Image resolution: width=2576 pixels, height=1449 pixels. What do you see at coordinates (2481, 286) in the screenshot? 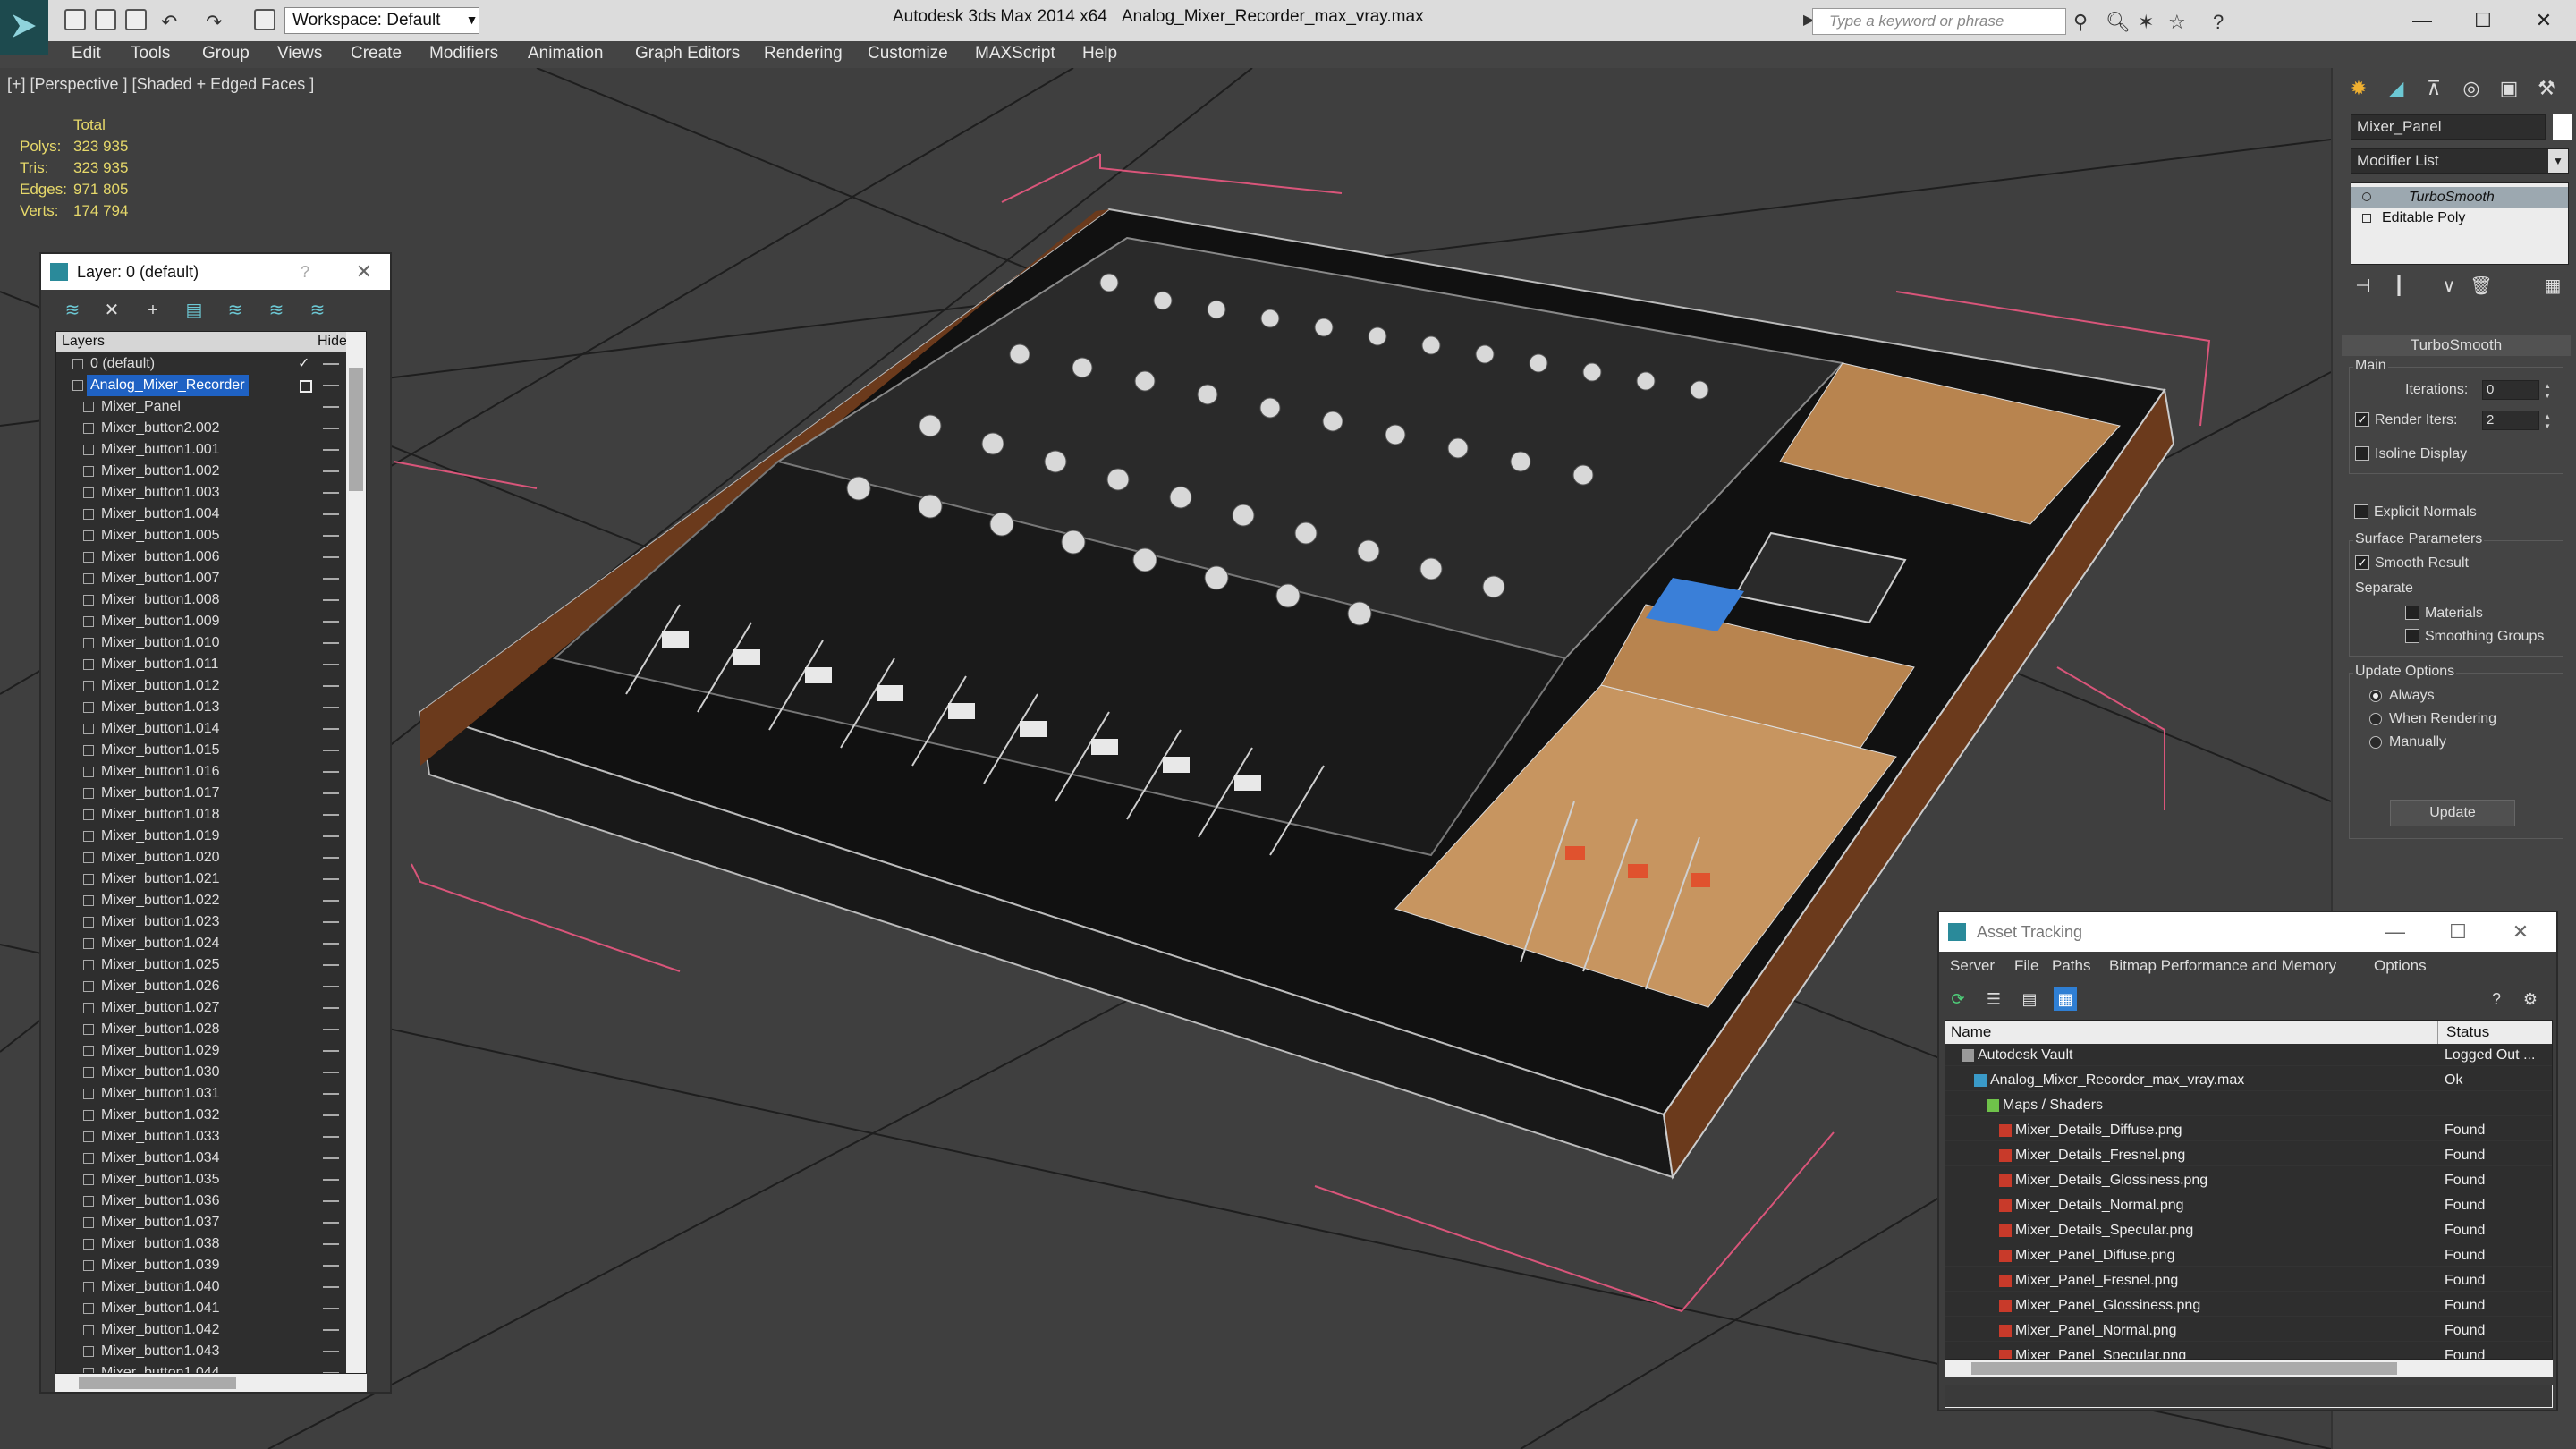
I see `remove-modifier-icon: 🗑︎` at bounding box center [2481, 286].